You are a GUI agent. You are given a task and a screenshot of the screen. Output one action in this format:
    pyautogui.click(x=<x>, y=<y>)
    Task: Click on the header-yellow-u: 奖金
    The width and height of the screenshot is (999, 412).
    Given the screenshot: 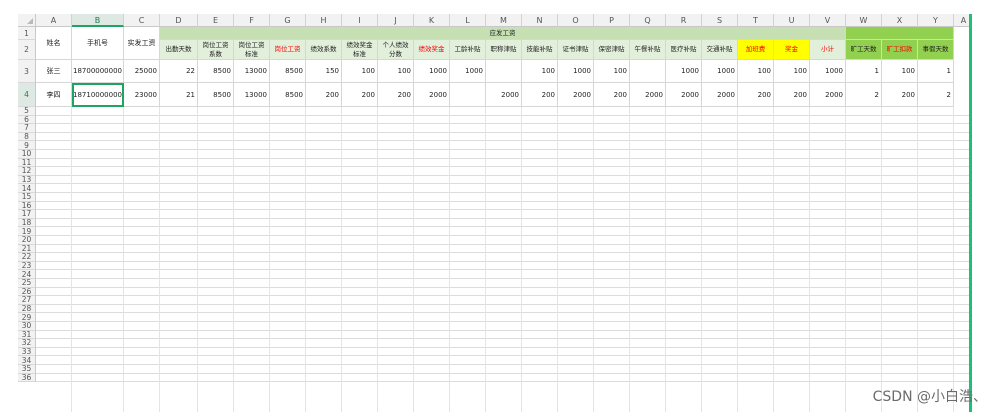 What is the action you would take?
    pyautogui.click(x=792, y=50)
    